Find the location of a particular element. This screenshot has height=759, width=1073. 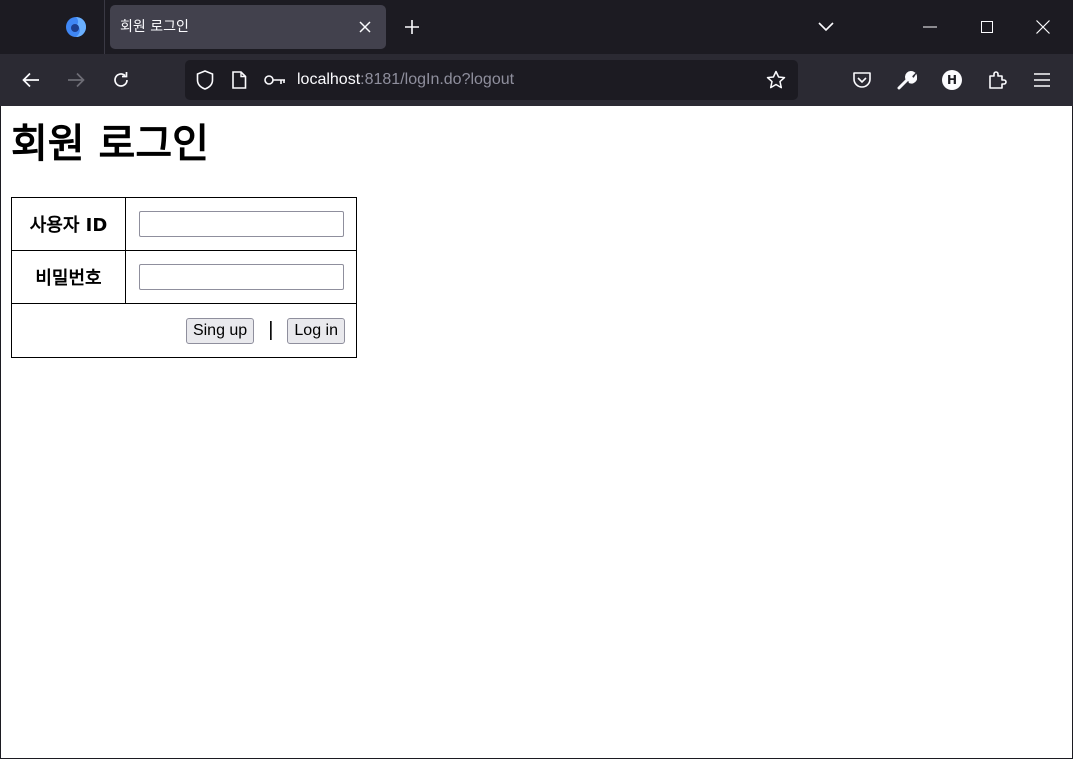

address-bar: localhost:8181/logIn.do?logout is located at coordinates (491, 80).